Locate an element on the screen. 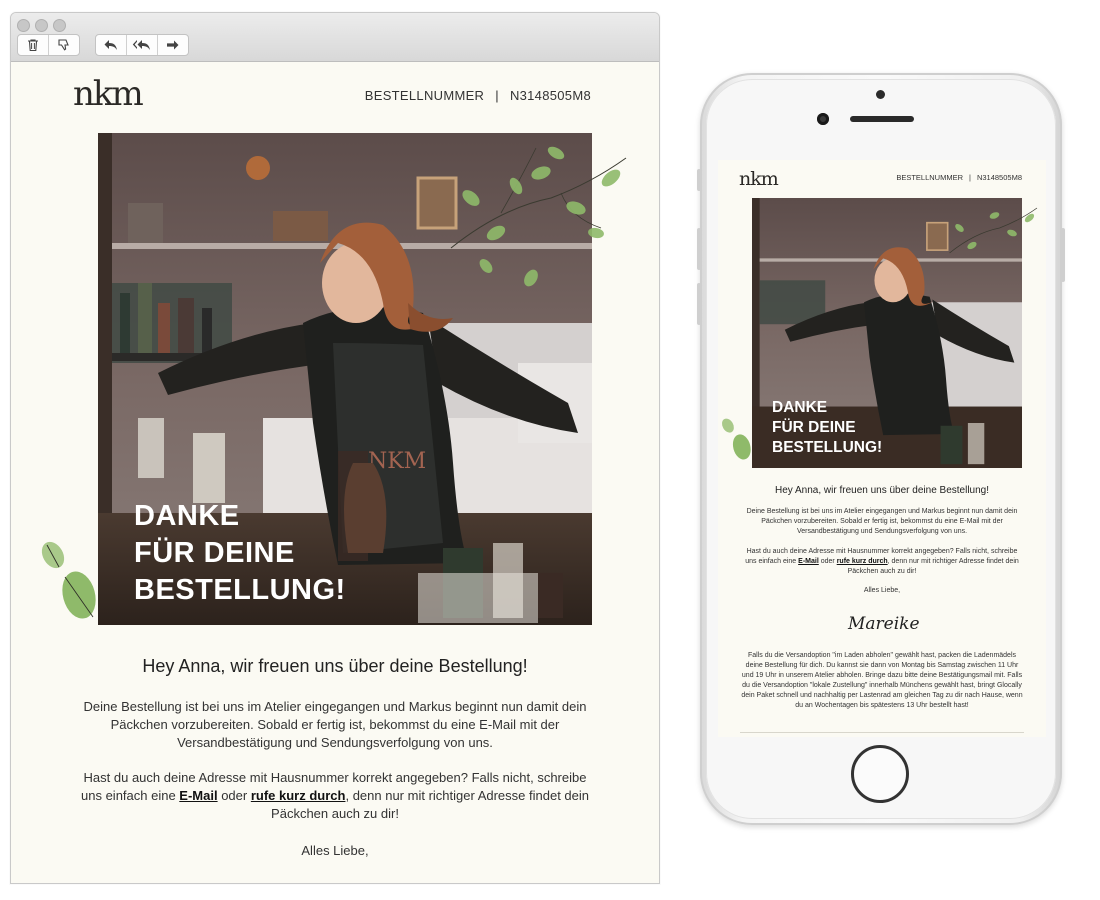 Image resolution: width=1100 pixels, height=900 pixels. close-window-button is located at coordinates (23, 25).